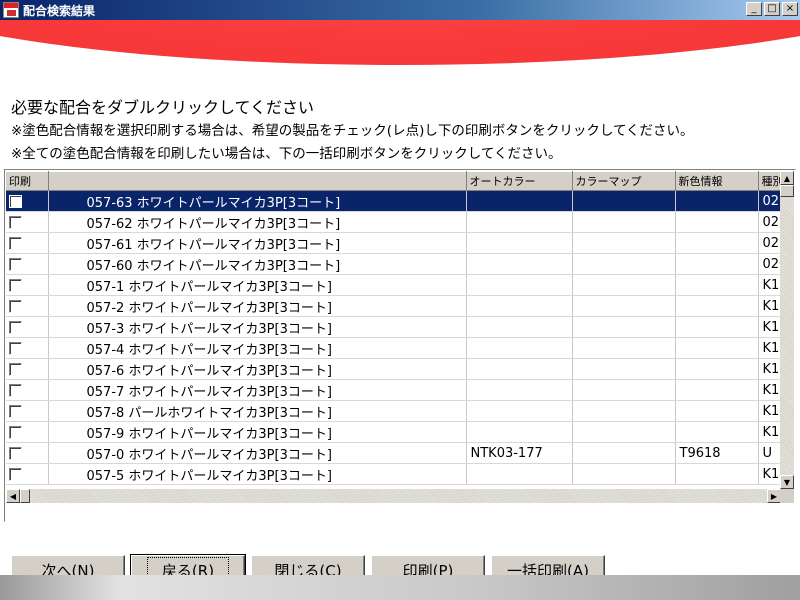 The image size is (800, 600). Describe the element at coordinates (769, 474) in the screenshot. I see `type-cell: K14` at that location.